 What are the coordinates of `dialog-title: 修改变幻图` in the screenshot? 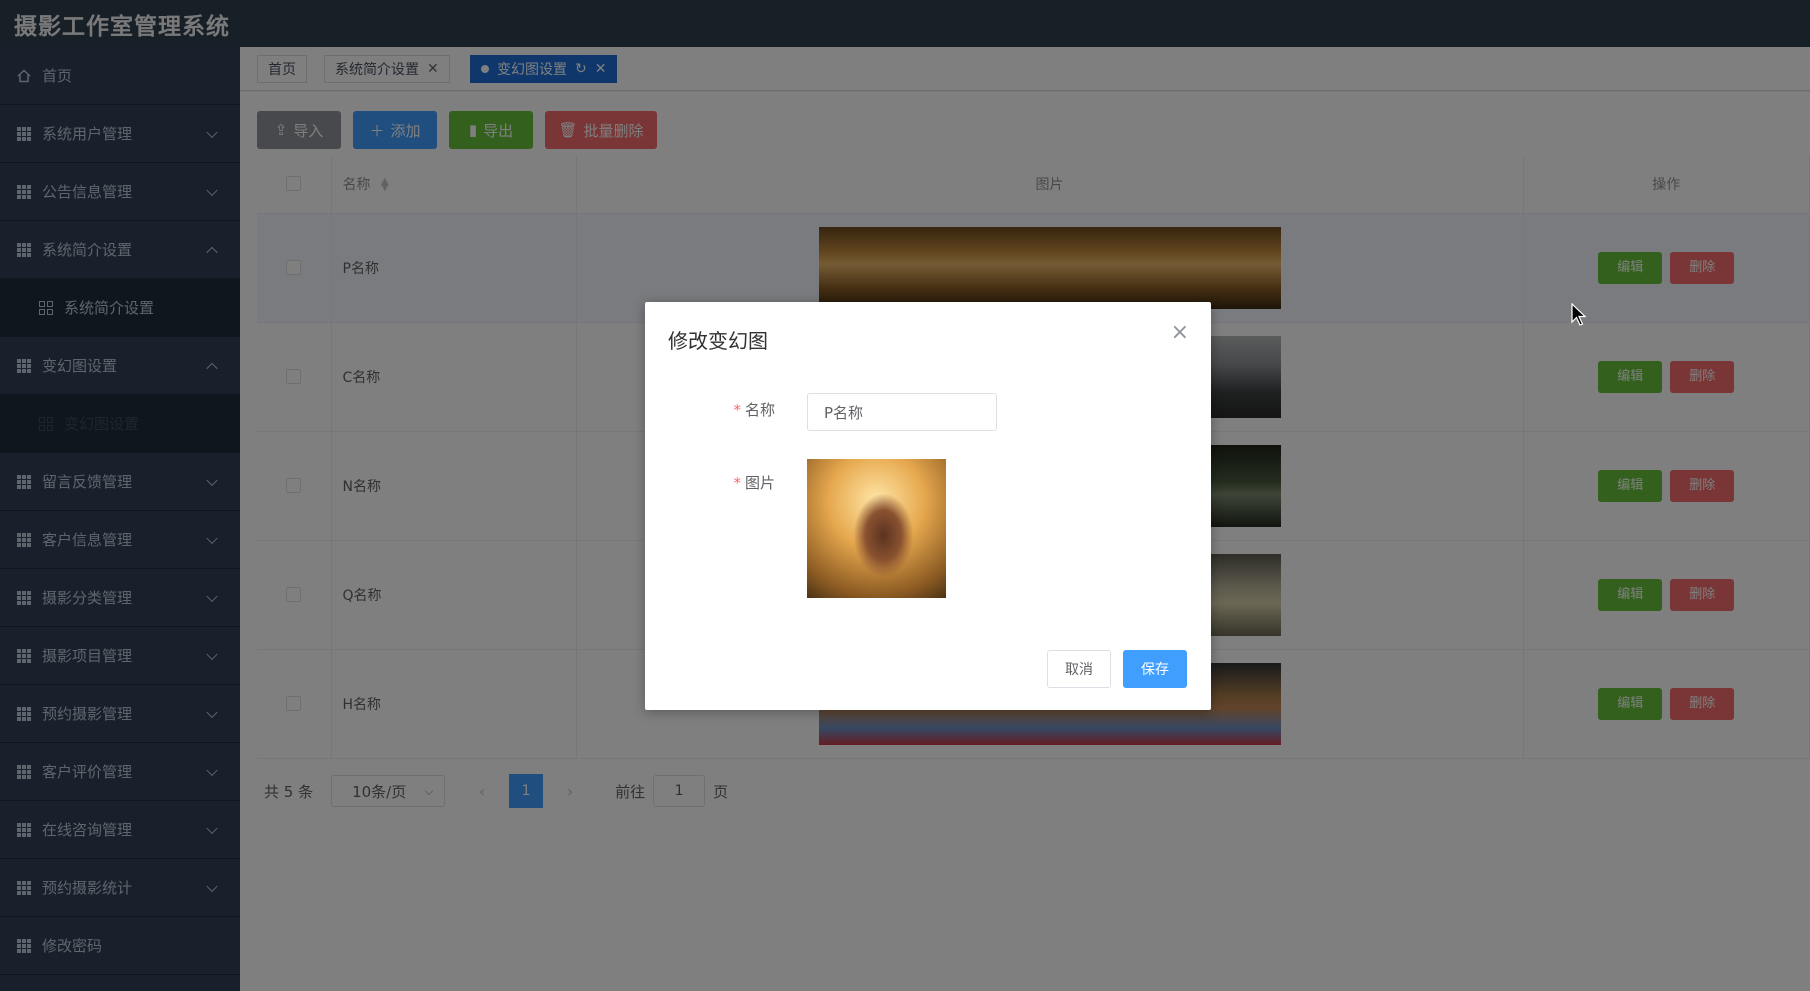 It's located at (718, 341).